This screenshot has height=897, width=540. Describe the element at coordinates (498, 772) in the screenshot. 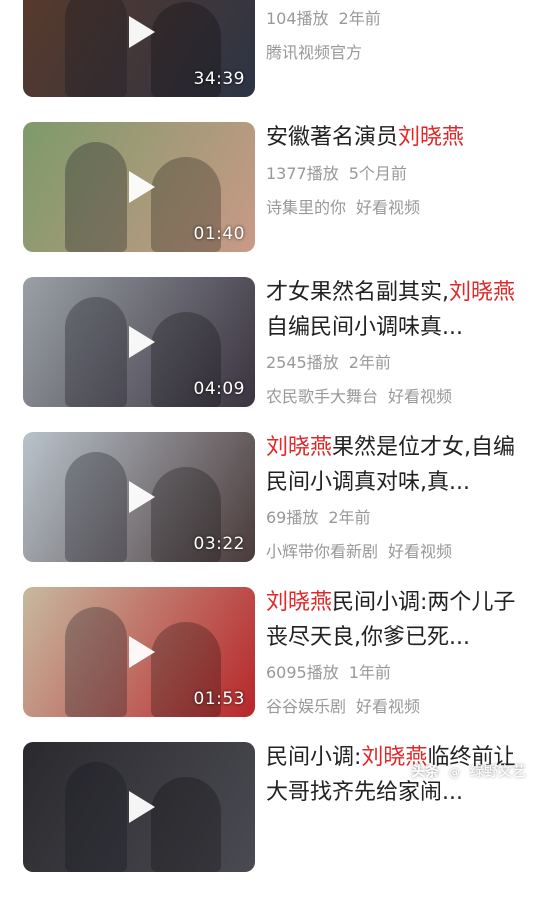

I see `watermark-name: 绿野文艺` at that location.